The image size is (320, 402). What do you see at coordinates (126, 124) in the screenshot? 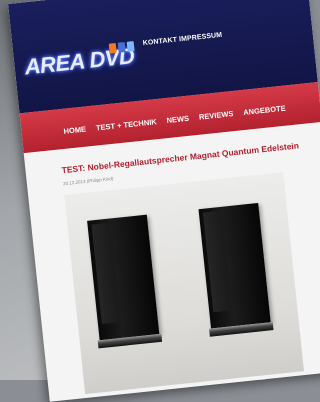
I see `nav-item-test-technik: TEST + TECHNIK` at bounding box center [126, 124].